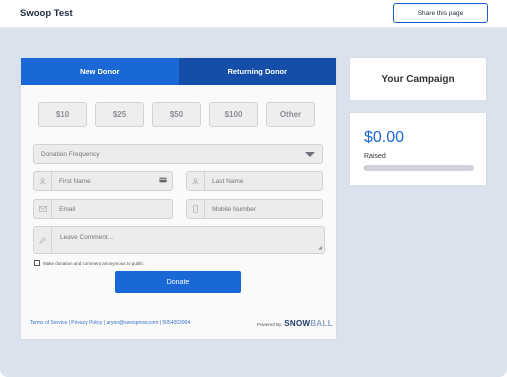 This screenshot has height=377, width=507. What do you see at coordinates (103, 181) in the screenshot?
I see `first-name-field: First Name` at bounding box center [103, 181].